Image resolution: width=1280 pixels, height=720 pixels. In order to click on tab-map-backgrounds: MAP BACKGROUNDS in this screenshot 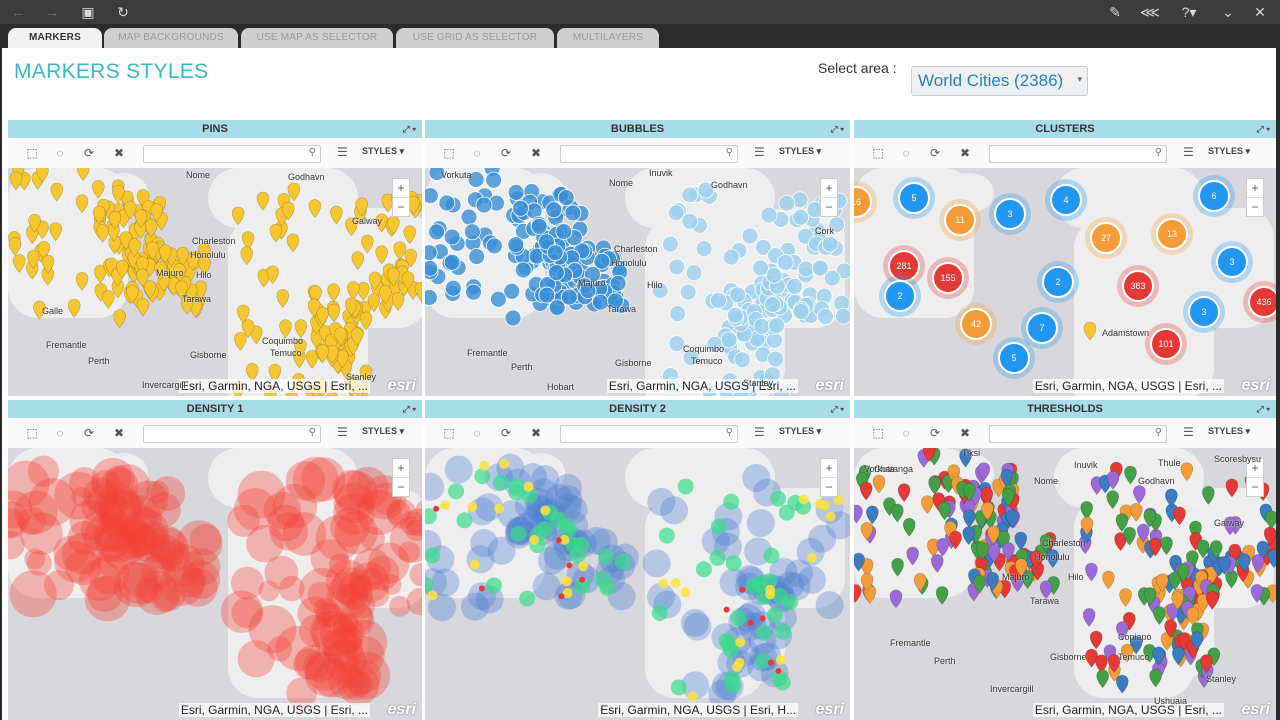, I will do `click(171, 38)`.